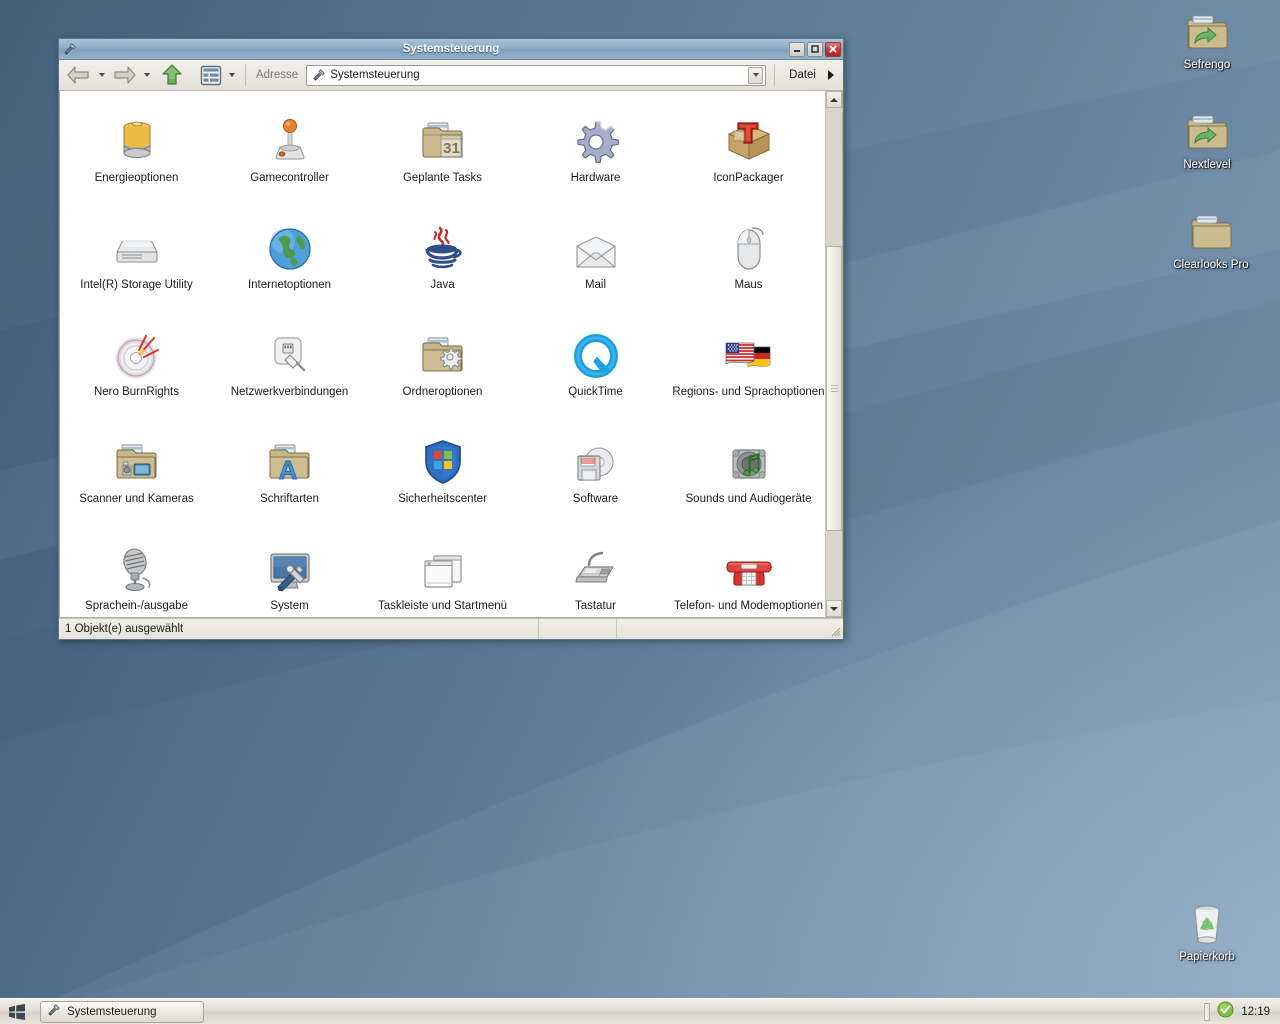 The width and height of the screenshot is (1280, 1024). I want to click on status-text: 1 Objekt(e) ausgewählt, so click(299, 629).